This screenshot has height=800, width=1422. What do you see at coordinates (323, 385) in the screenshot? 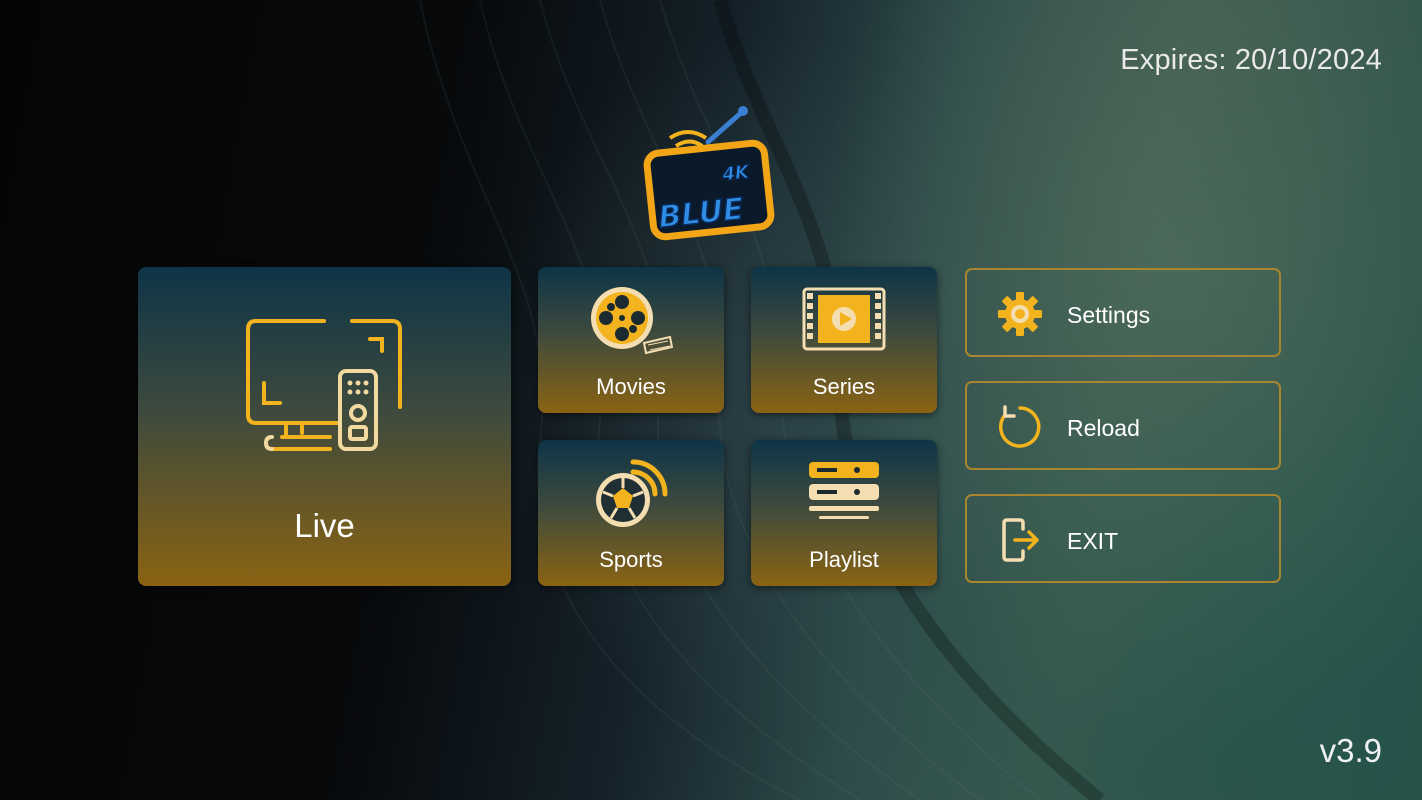
I see `tv-remote-icon` at bounding box center [323, 385].